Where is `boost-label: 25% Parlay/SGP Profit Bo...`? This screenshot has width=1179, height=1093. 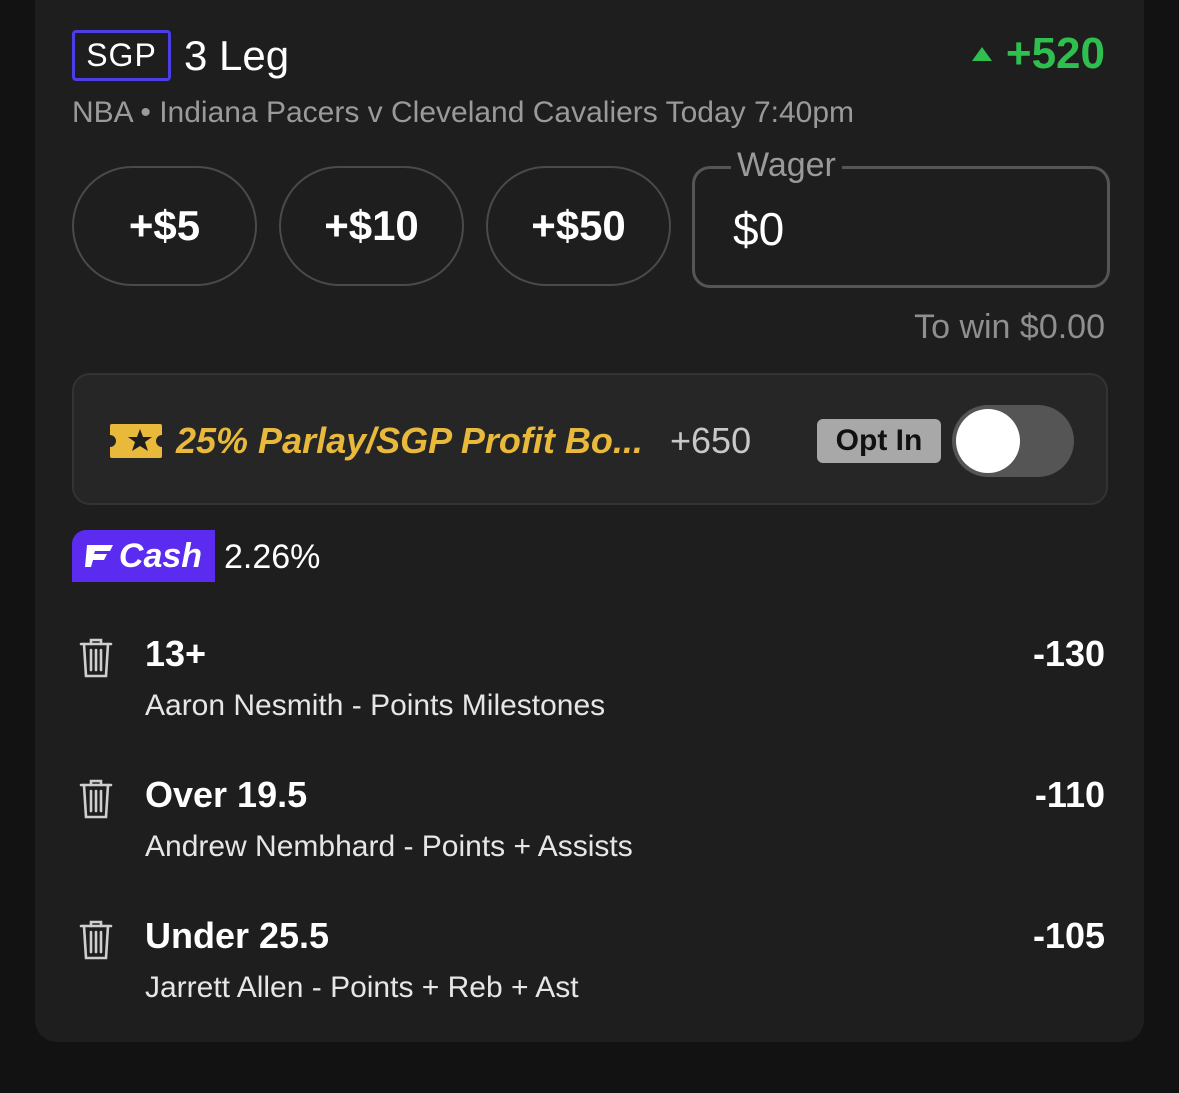 boost-label: 25% Parlay/SGP Profit Bo... is located at coordinates (409, 440).